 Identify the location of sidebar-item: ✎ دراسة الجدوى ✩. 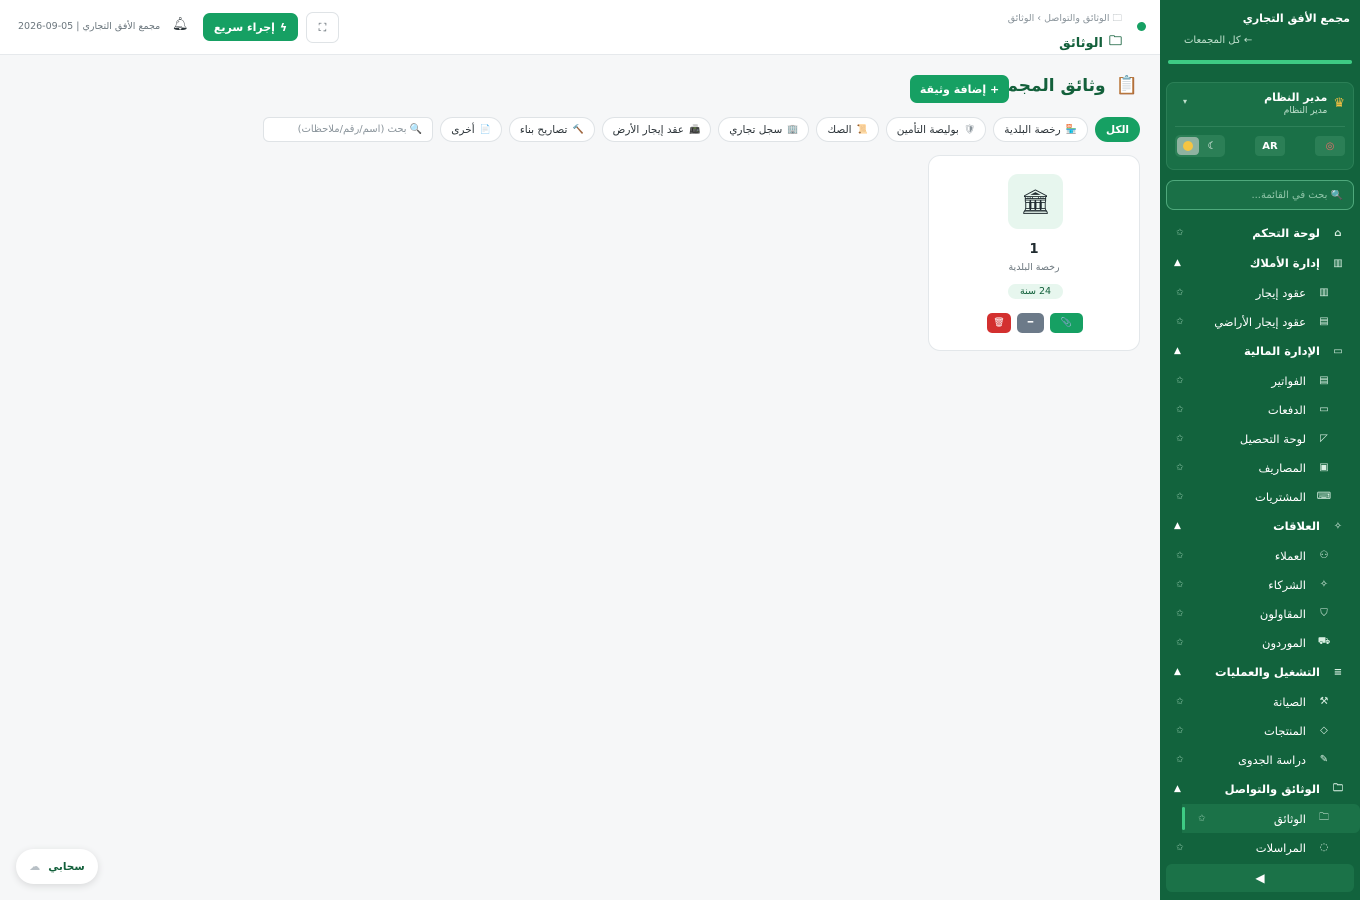
(1260, 759).